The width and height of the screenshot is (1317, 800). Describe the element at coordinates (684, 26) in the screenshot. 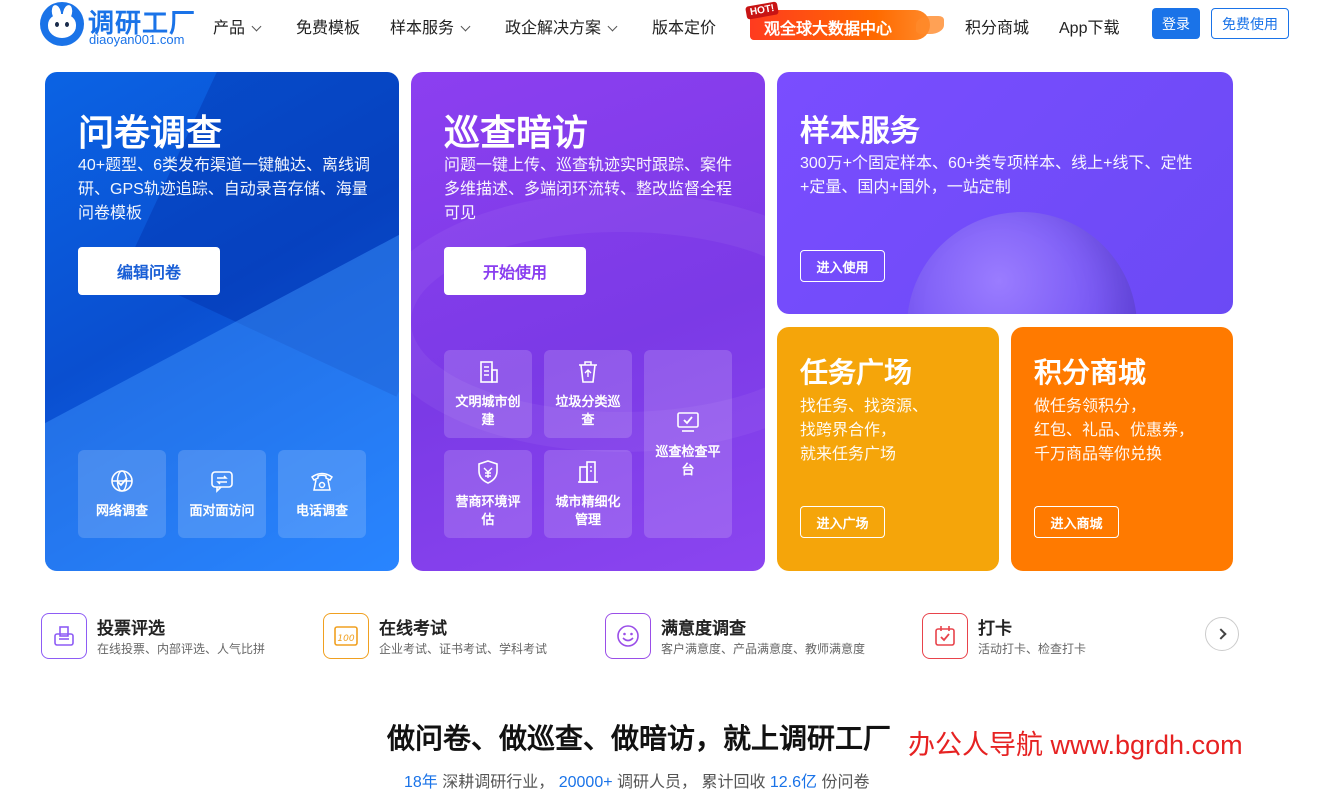

I see `nav-item-pricing: 版本定价` at that location.